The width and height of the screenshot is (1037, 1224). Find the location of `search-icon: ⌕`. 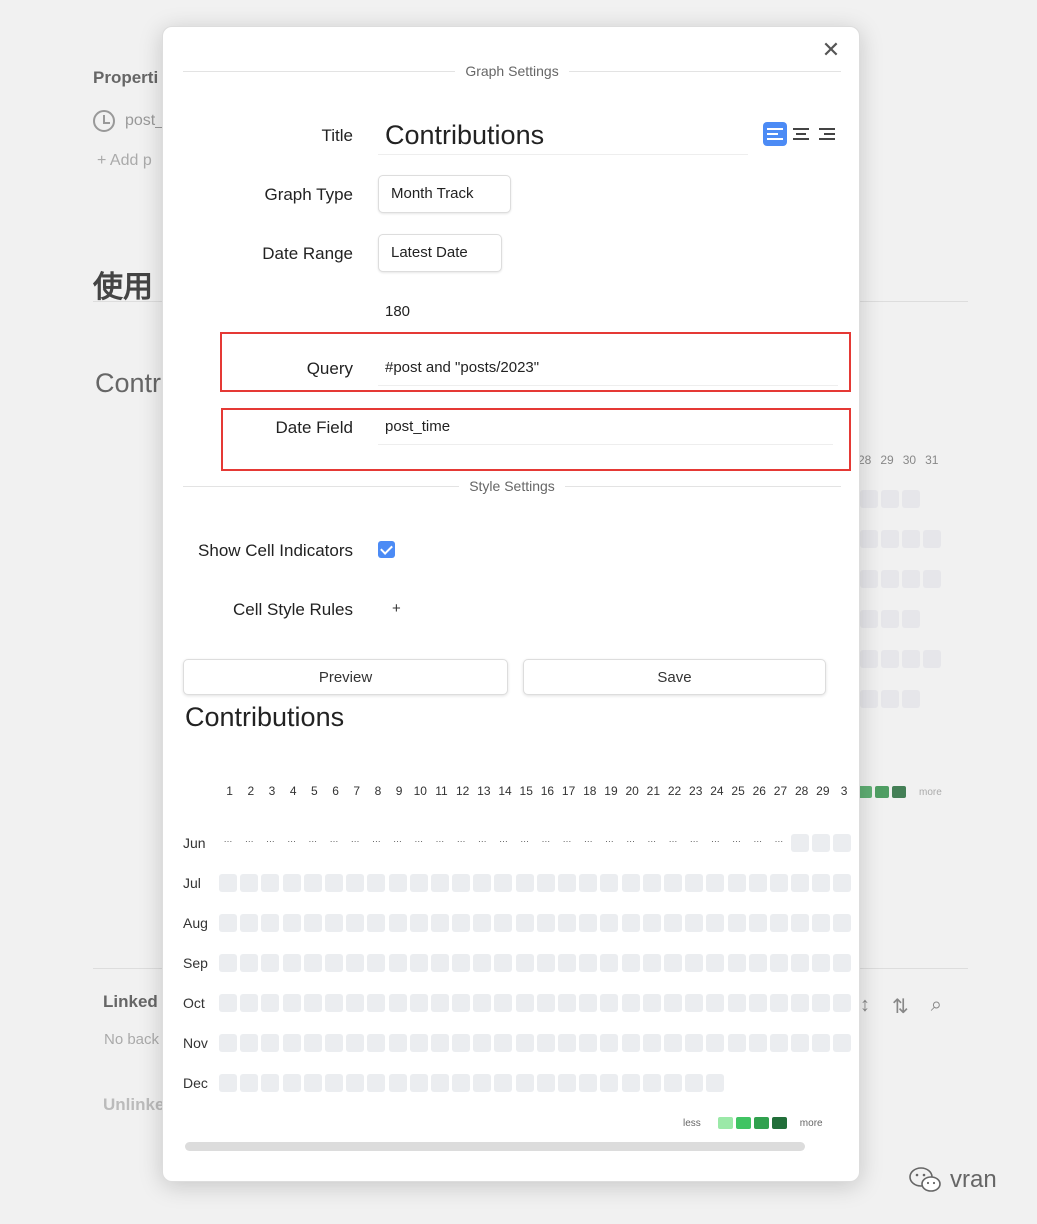

search-icon: ⌕ is located at coordinates (936, 1006).